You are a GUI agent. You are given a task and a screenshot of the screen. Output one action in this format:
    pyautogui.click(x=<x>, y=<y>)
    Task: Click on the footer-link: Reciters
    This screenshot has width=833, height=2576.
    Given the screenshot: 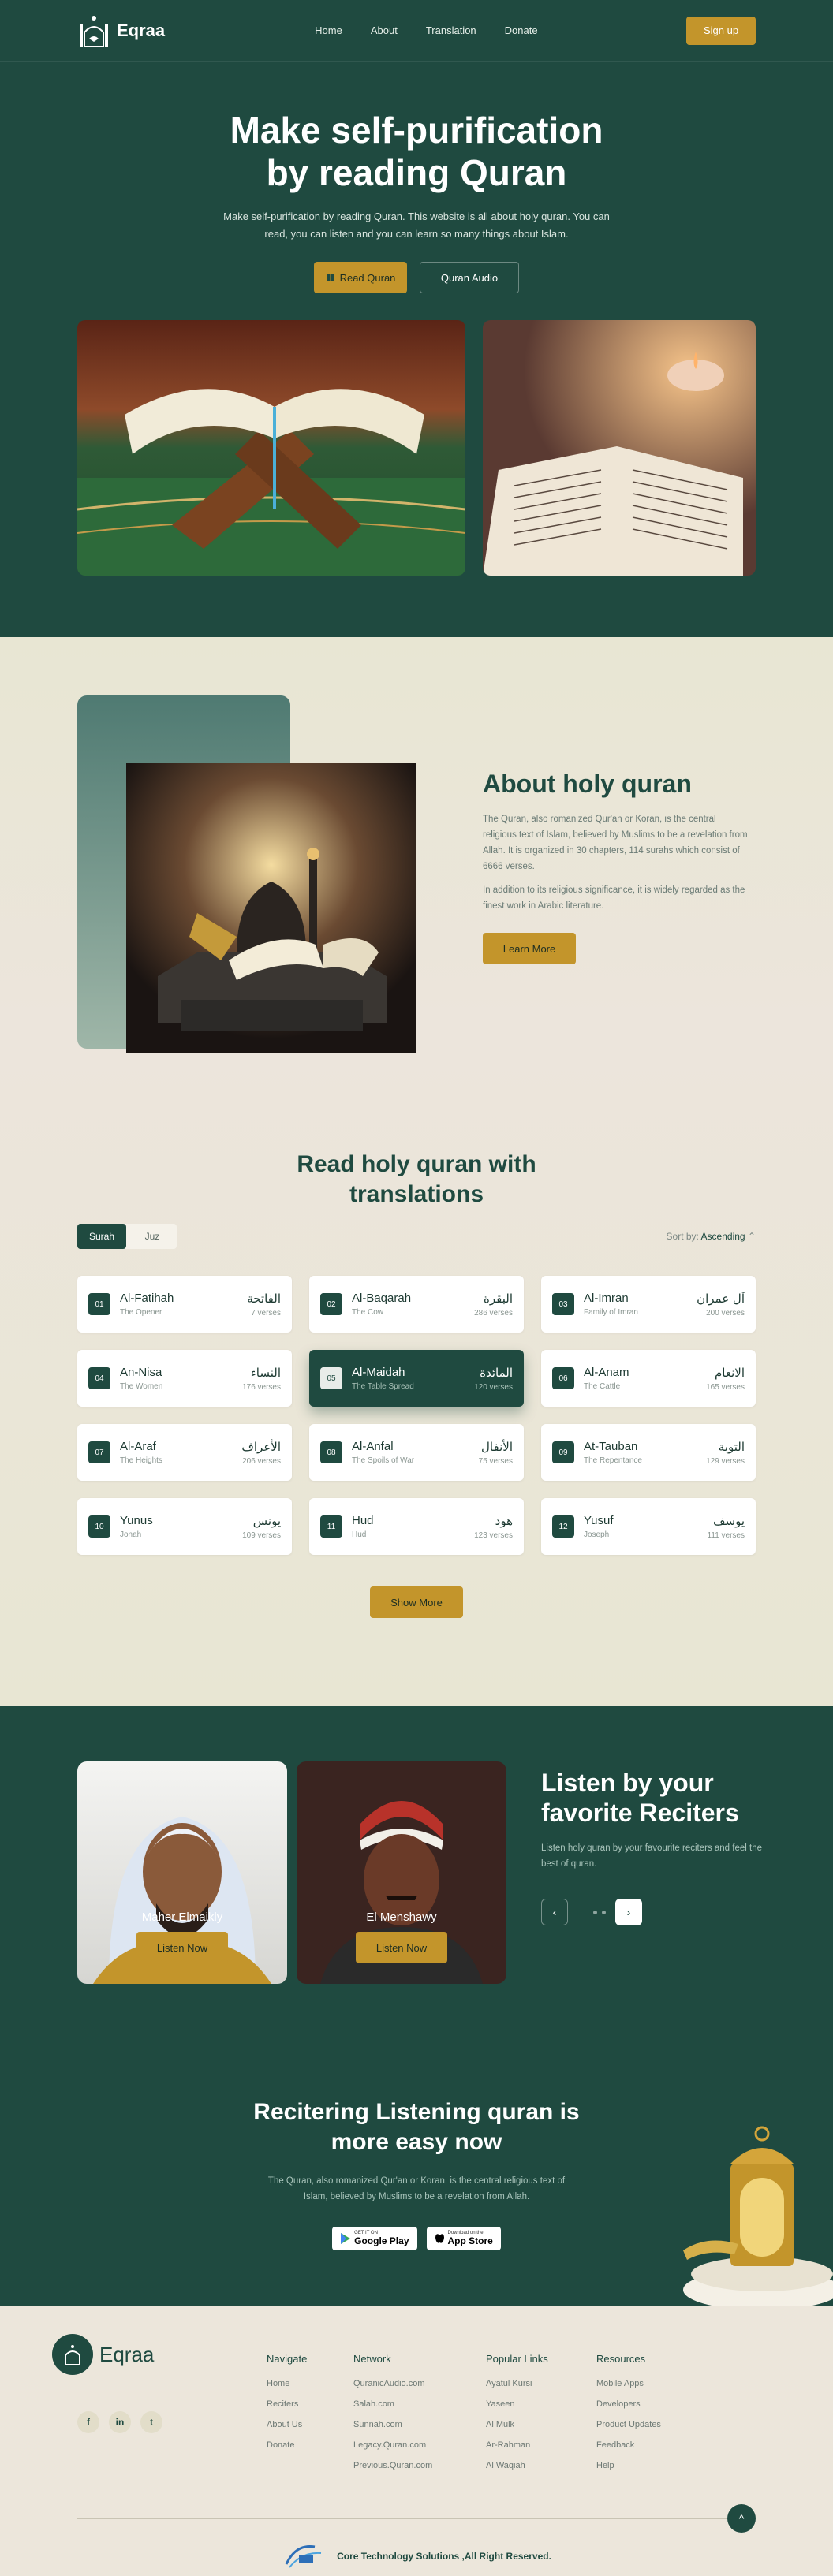 What is the action you would take?
    pyautogui.click(x=287, y=2404)
    